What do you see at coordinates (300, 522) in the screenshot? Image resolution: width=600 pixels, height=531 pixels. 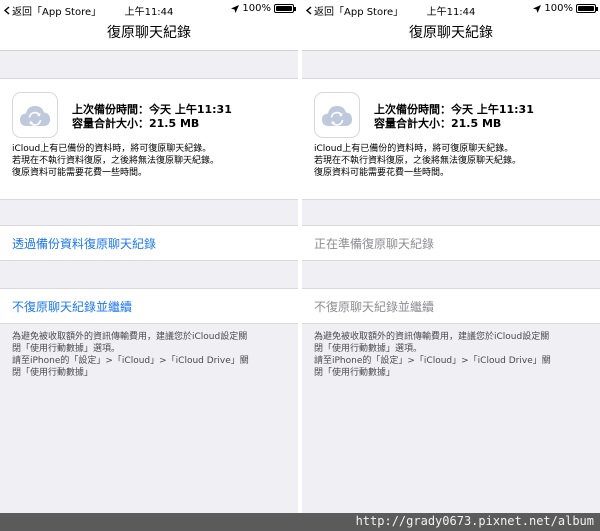 I see `watermark-bar: http://grady0673.pixnet.net/album` at bounding box center [300, 522].